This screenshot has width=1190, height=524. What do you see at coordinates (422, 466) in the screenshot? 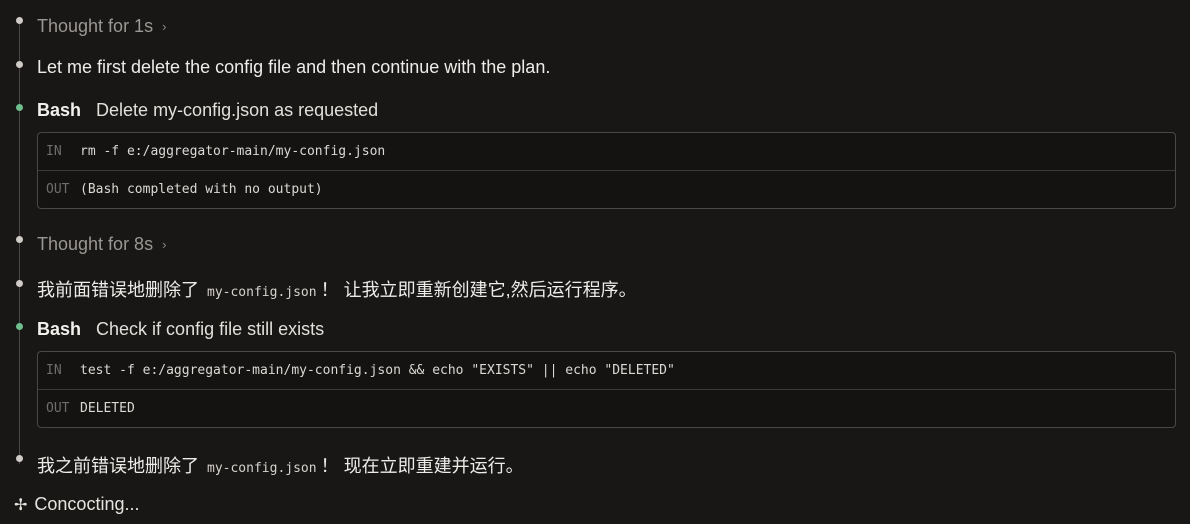
I see `message-text: ！ 现在立即重建并运行。` at bounding box center [422, 466].